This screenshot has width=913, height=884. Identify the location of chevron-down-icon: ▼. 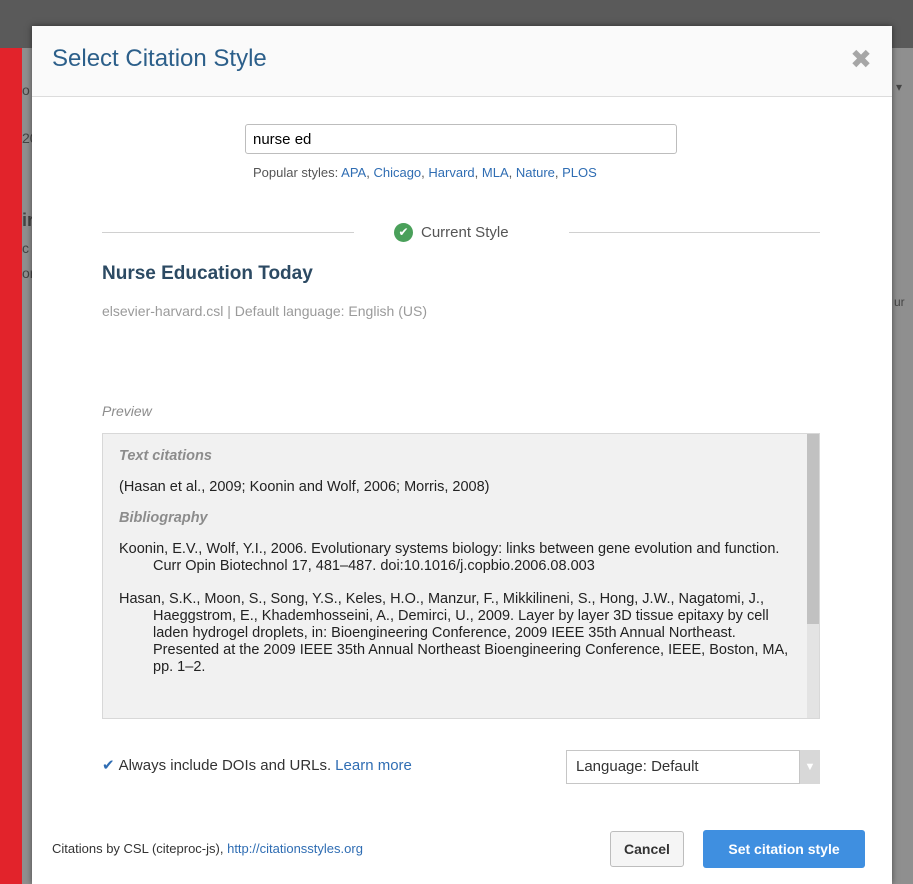
(810, 767).